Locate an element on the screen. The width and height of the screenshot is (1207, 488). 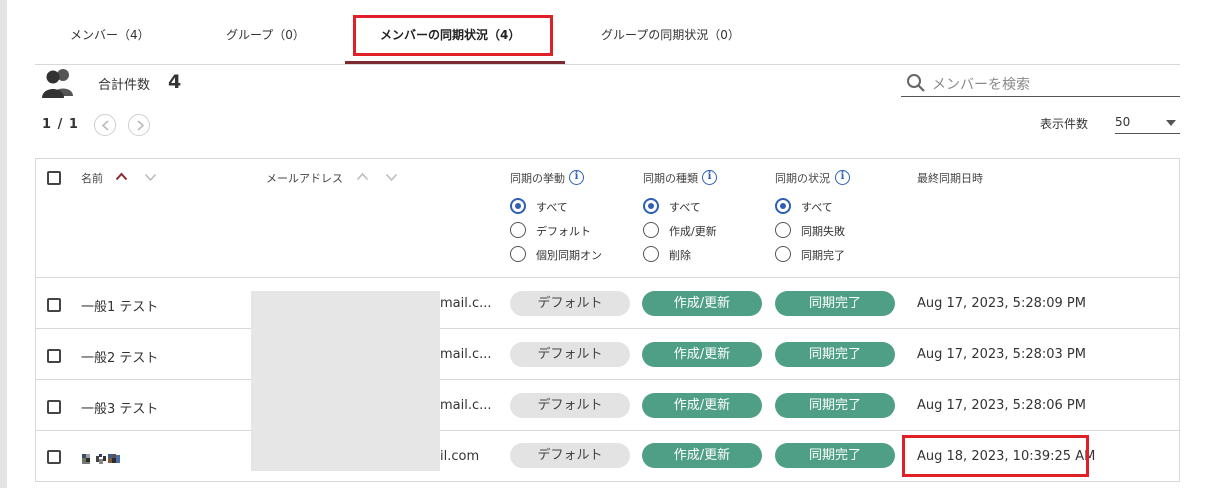
last-sync-datetime: Aug 17, 2023, 5:28:09 PM is located at coordinates (1001, 303).